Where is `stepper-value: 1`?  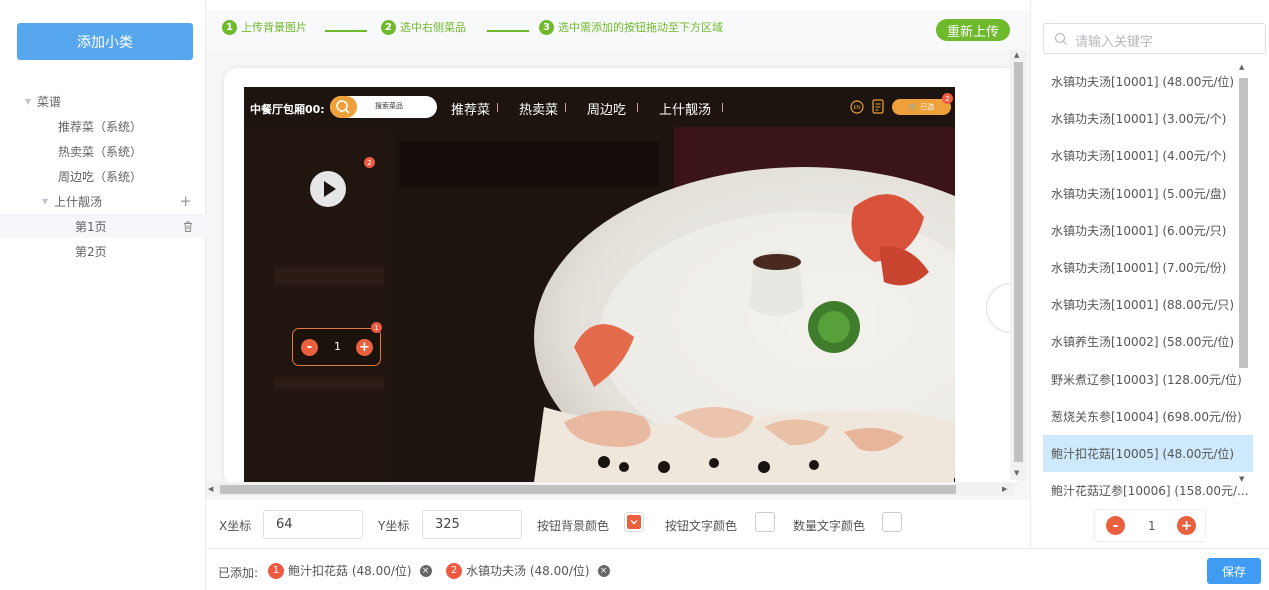
stepper-value: 1 is located at coordinates (337, 346).